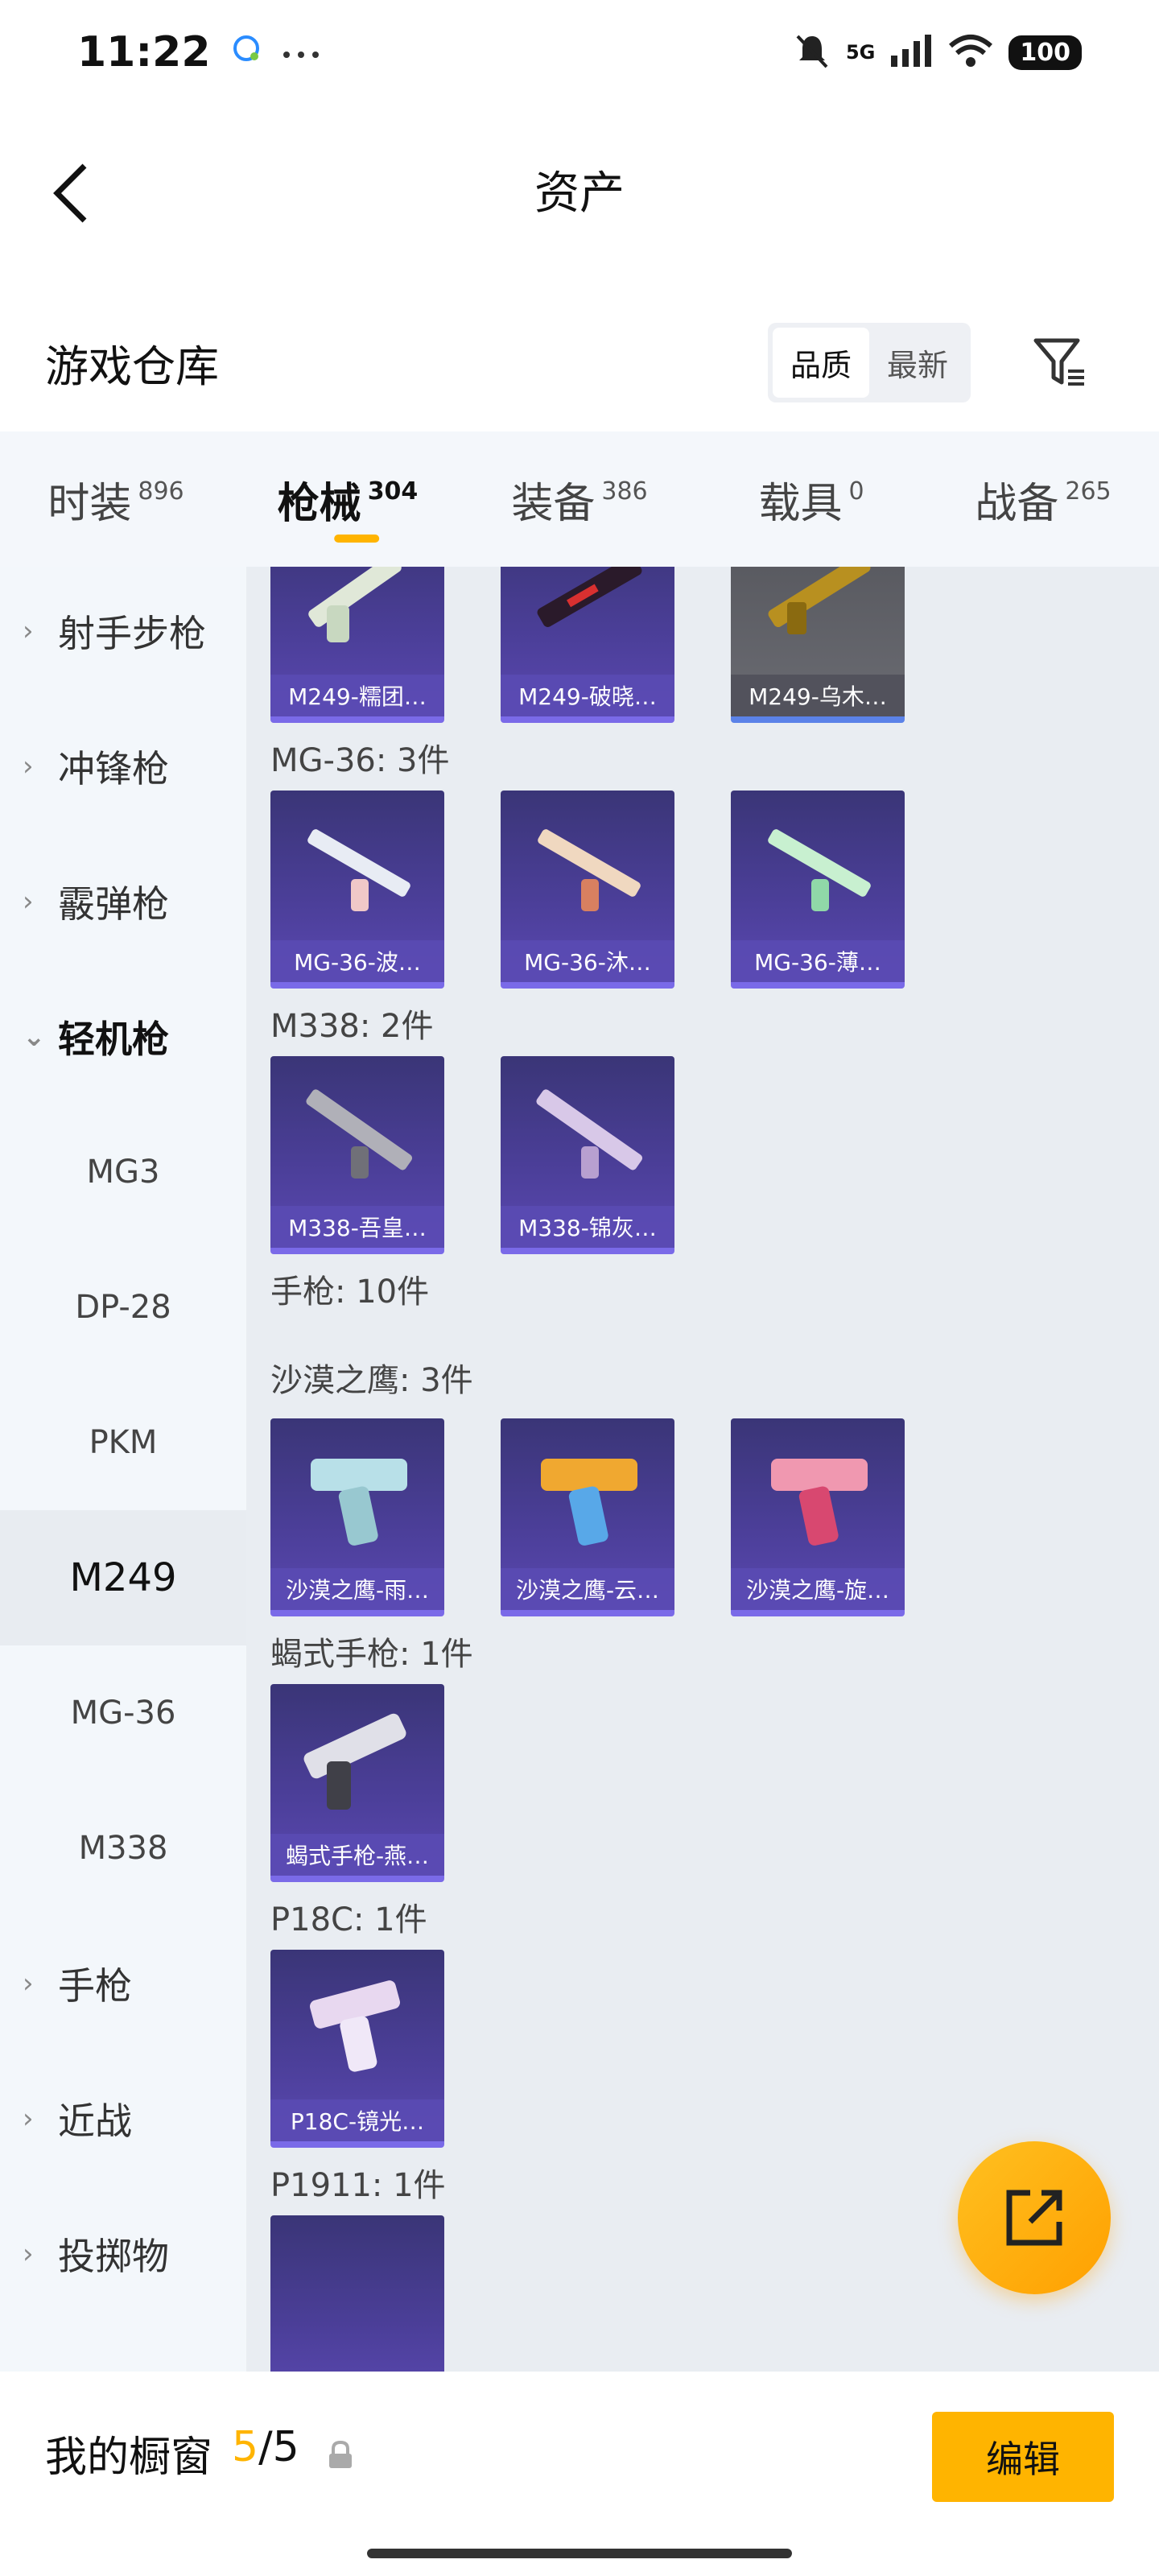  Describe the element at coordinates (123, 1307) in the screenshot. I see `sidebar-item-dp28: DP-28` at that location.